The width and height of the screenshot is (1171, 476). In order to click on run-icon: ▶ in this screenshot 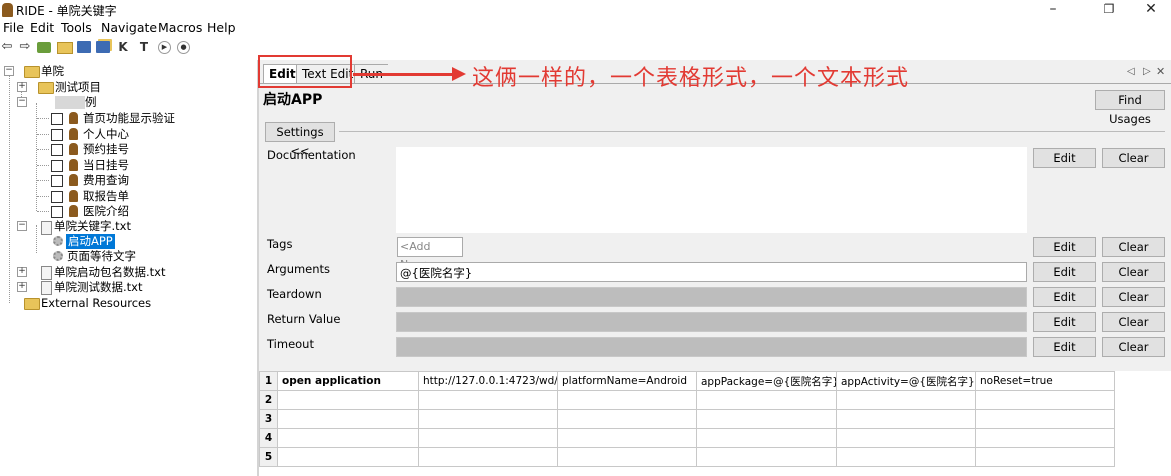, I will do `click(164, 47)`.